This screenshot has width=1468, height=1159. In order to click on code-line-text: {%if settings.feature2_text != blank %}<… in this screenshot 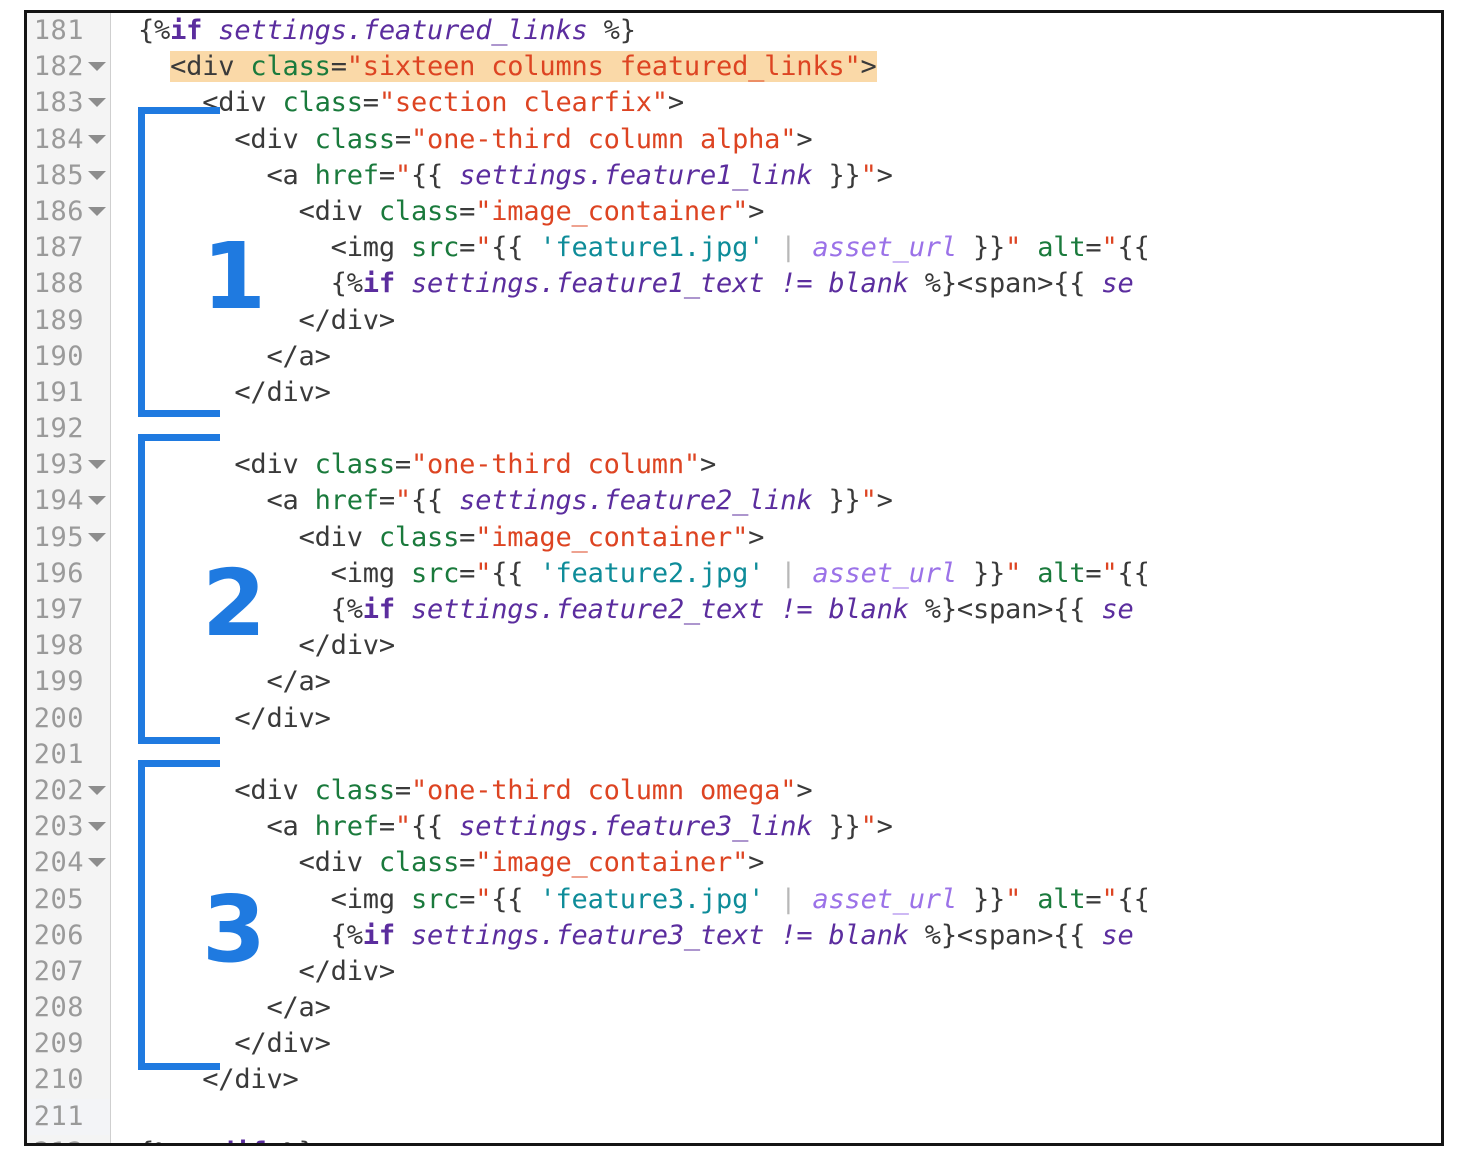, I will do `click(776, 610)`.